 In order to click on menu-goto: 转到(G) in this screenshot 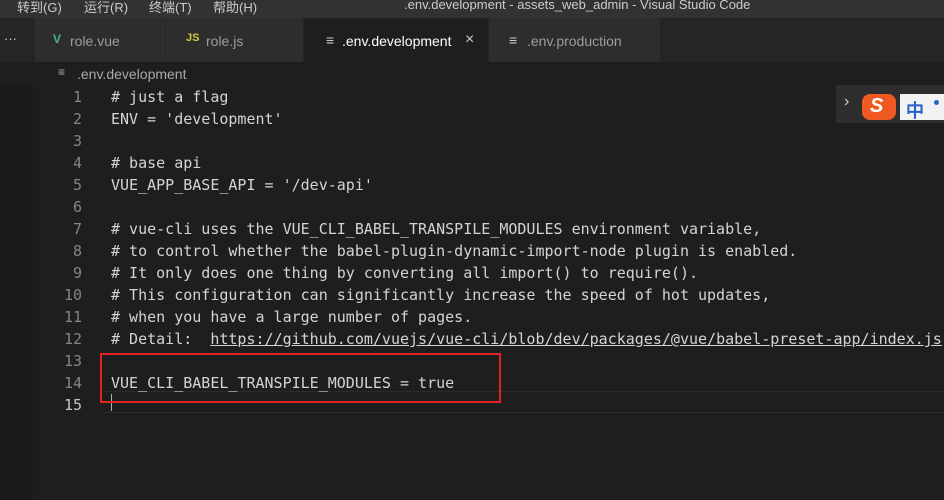, I will do `click(39, 8)`.